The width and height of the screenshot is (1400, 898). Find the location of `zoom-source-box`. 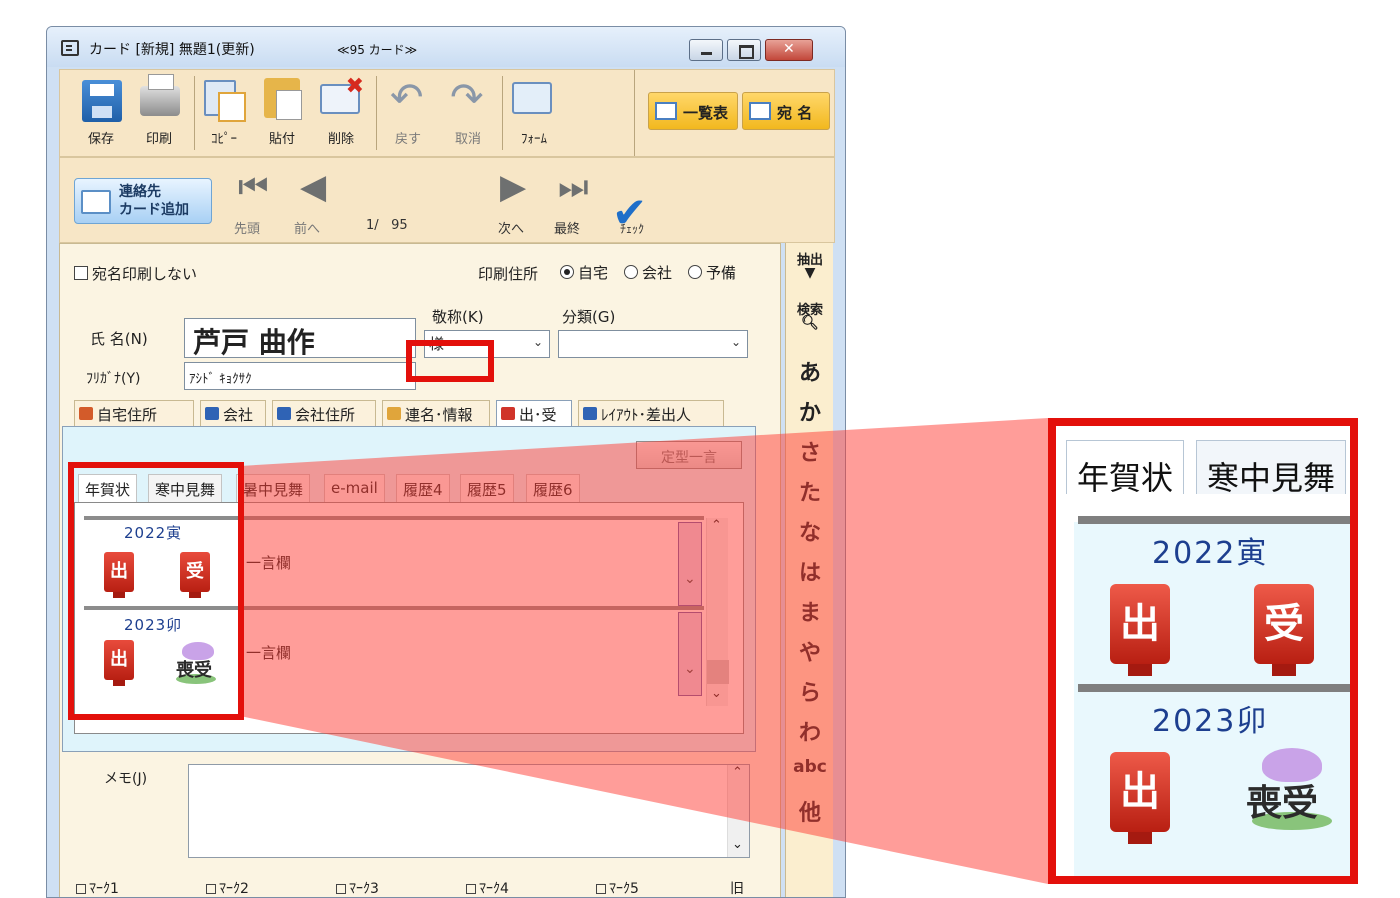

zoom-source-box is located at coordinates (156, 591).